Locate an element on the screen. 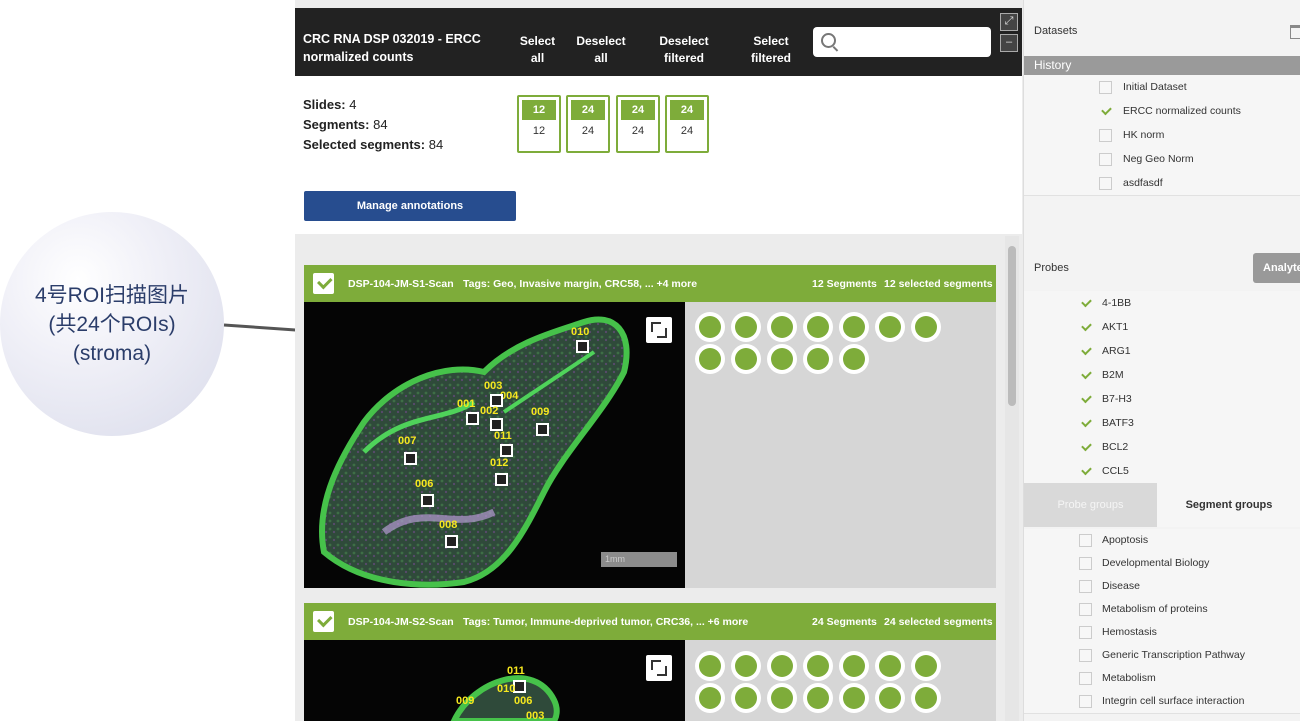 Image resolution: width=1300 pixels, height=721 pixels. group-item: Disease is located at coordinates (1162, 587).